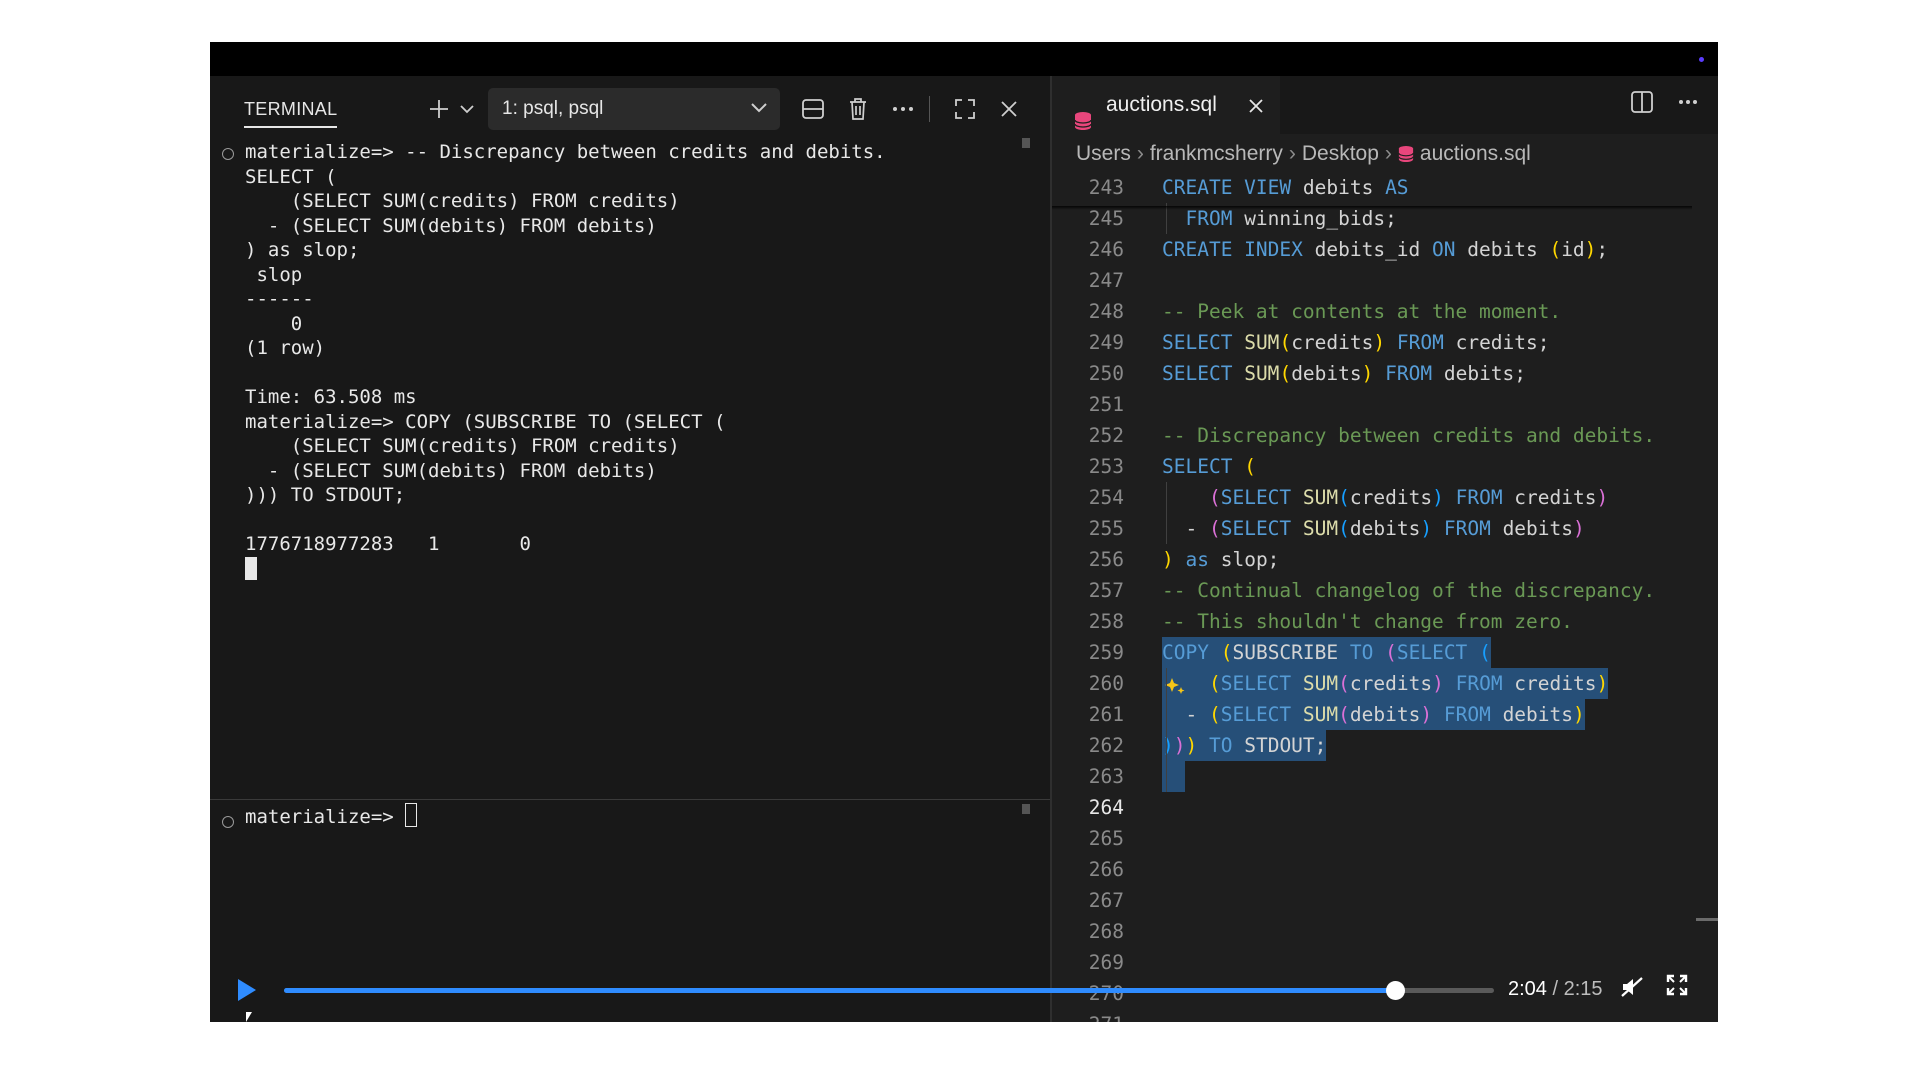 The image size is (1920, 1080). Describe the element at coordinates (1385, 105) in the screenshot. I see `editor-tab-bar: auctions.sql` at that location.